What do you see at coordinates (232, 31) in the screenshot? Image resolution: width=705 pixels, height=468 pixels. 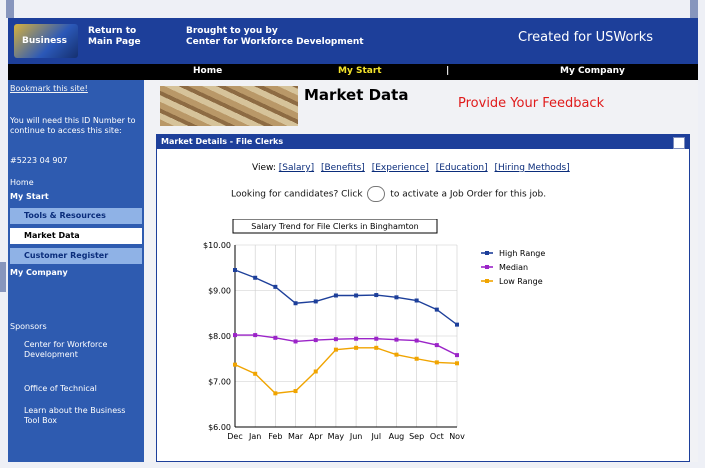 I see `brought-by-label: Brought to you by` at bounding box center [232, 31].